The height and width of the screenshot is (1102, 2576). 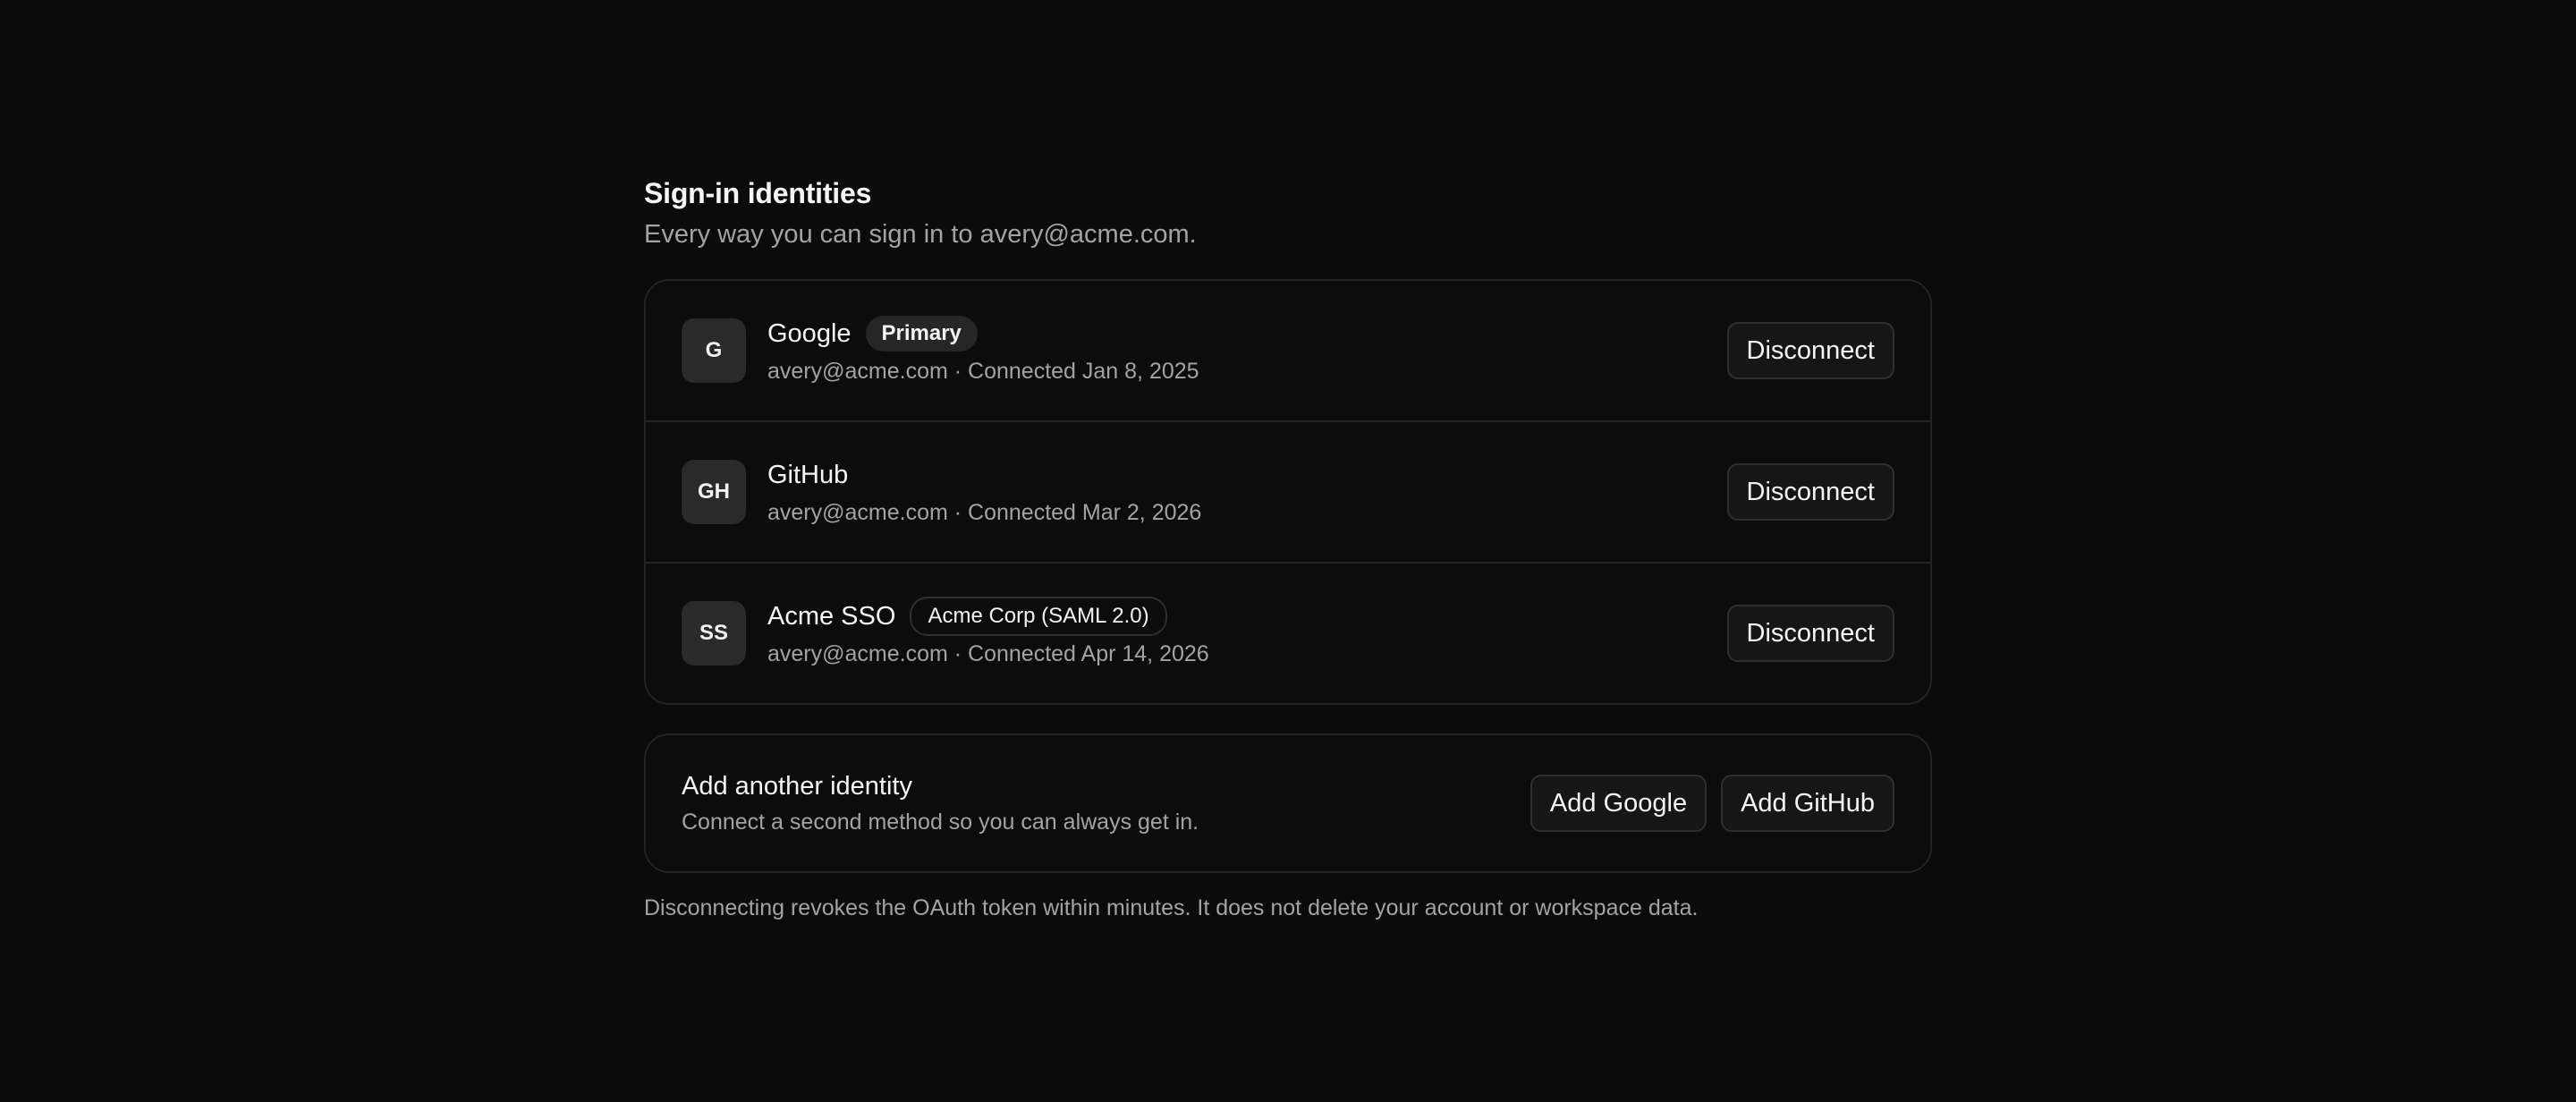 I want to click on page-title: Sign-in identities, so click(x=758, y=193).